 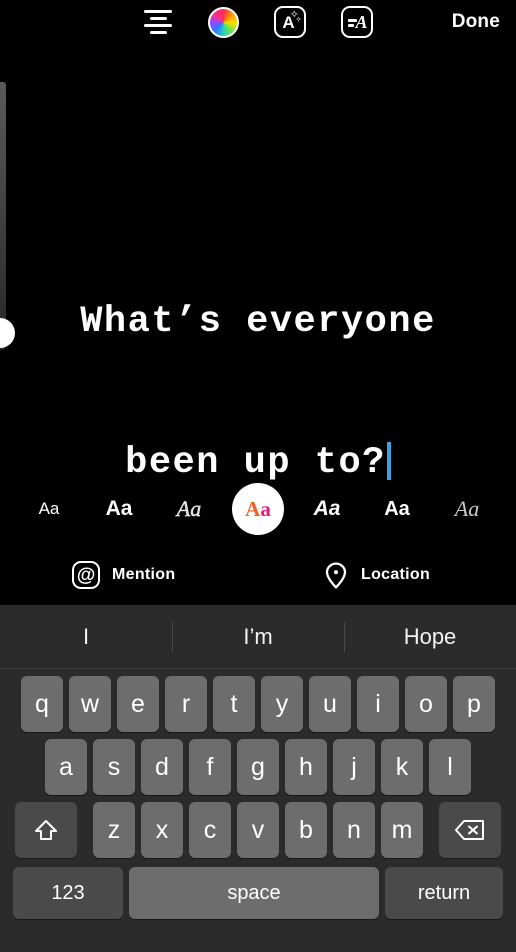 What do you see at coordinates (327, 509) in the screenshot?
I see `font-option-strong: Aa` at bounding box center [327, 509].